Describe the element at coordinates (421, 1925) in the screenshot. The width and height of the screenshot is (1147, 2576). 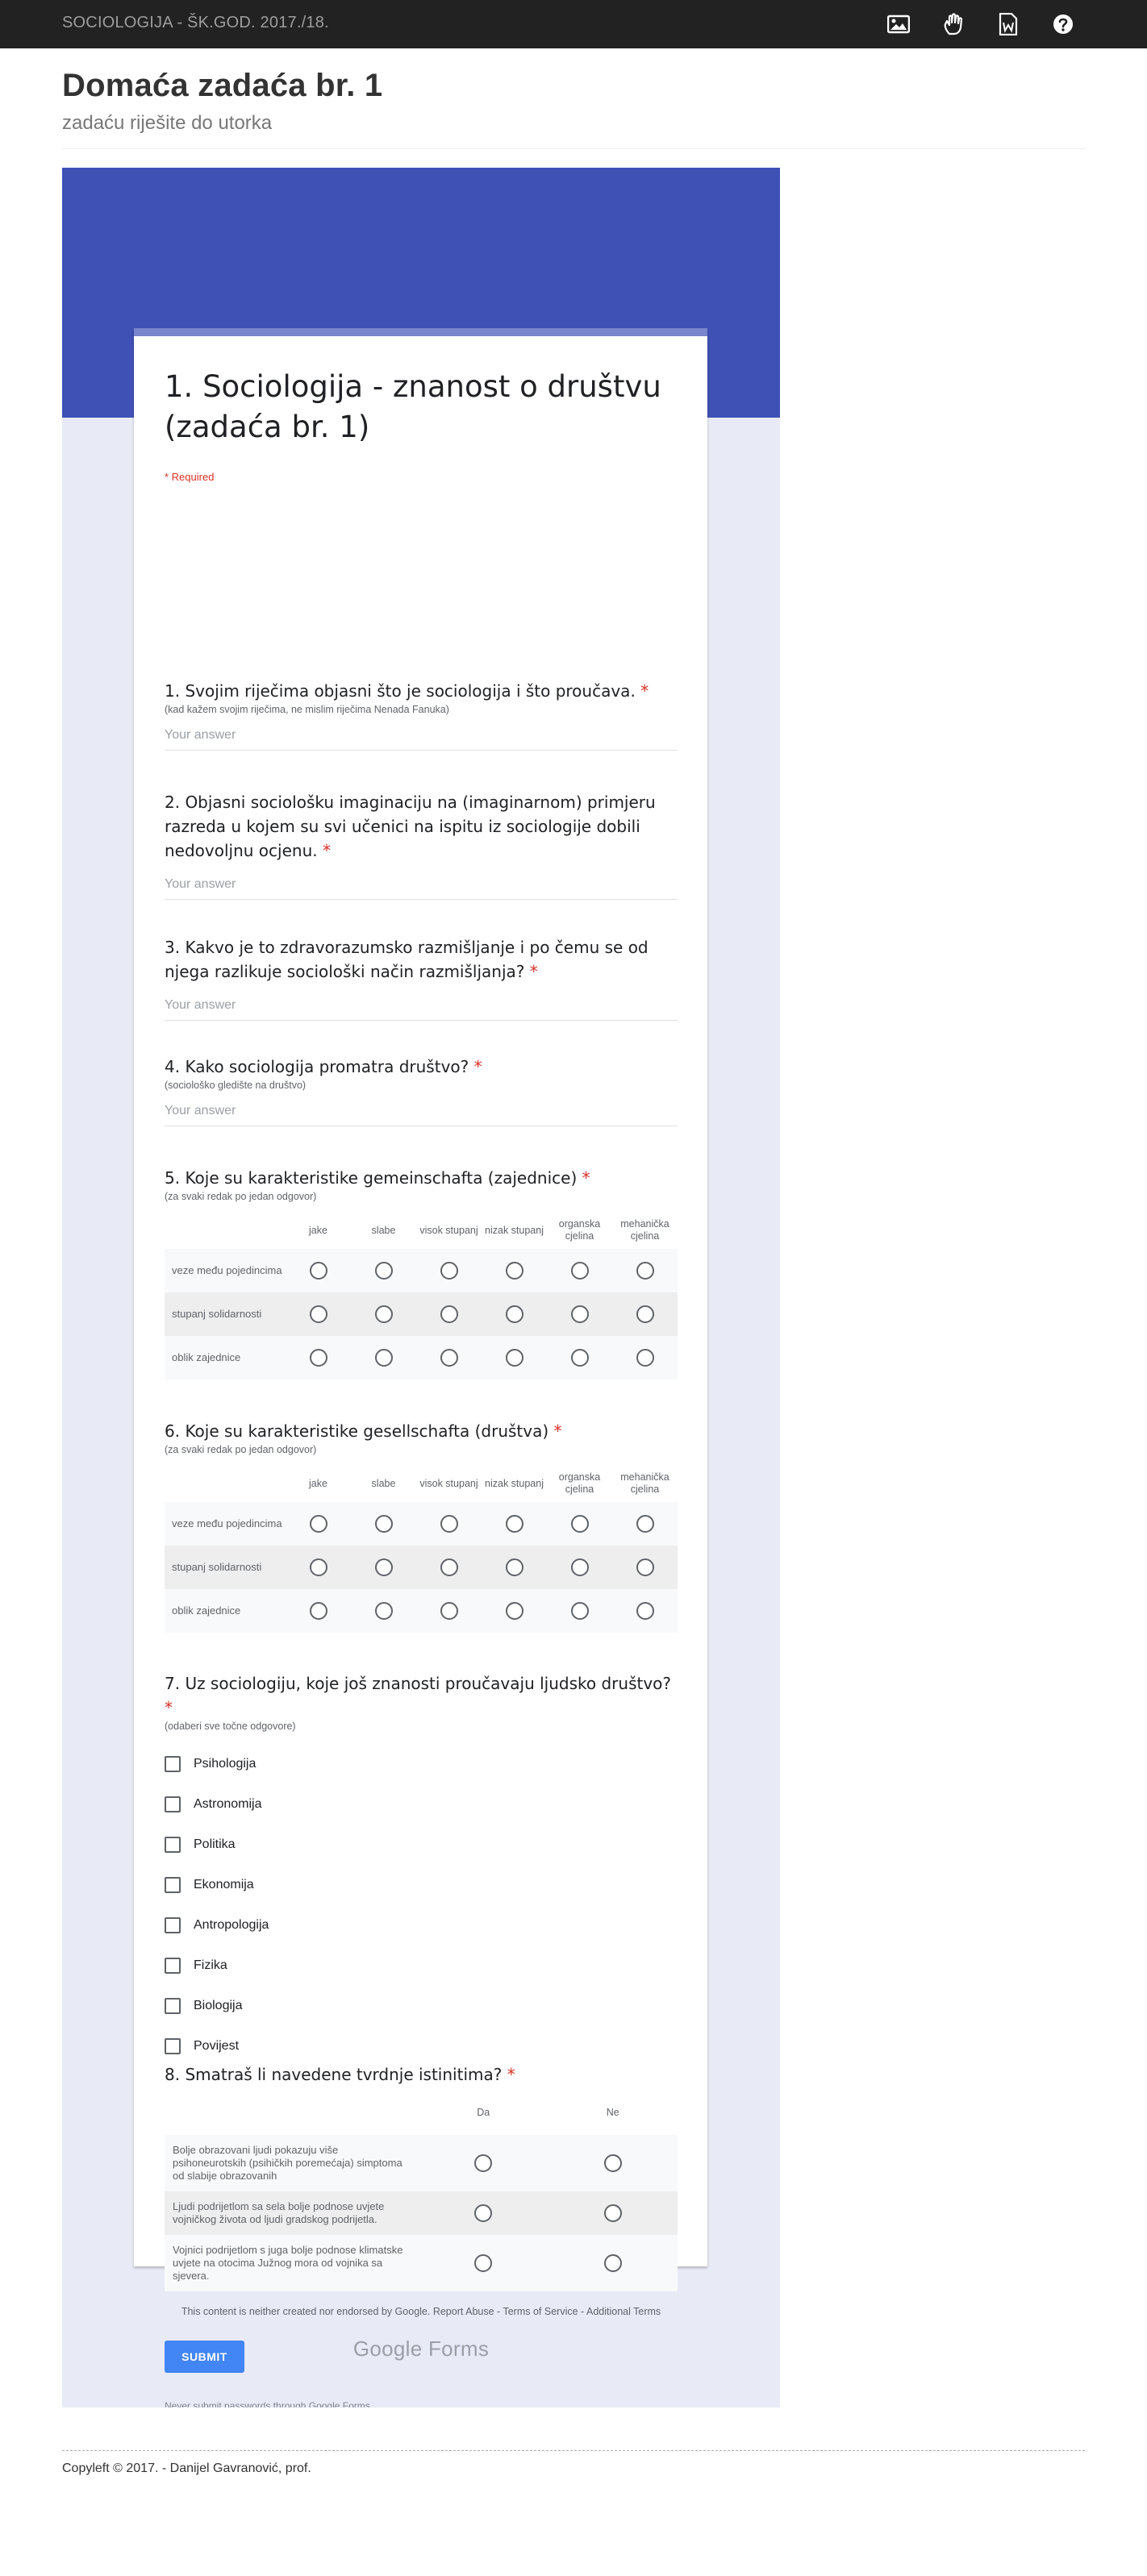
I see `checkbox-option: Antropologija` at that location.